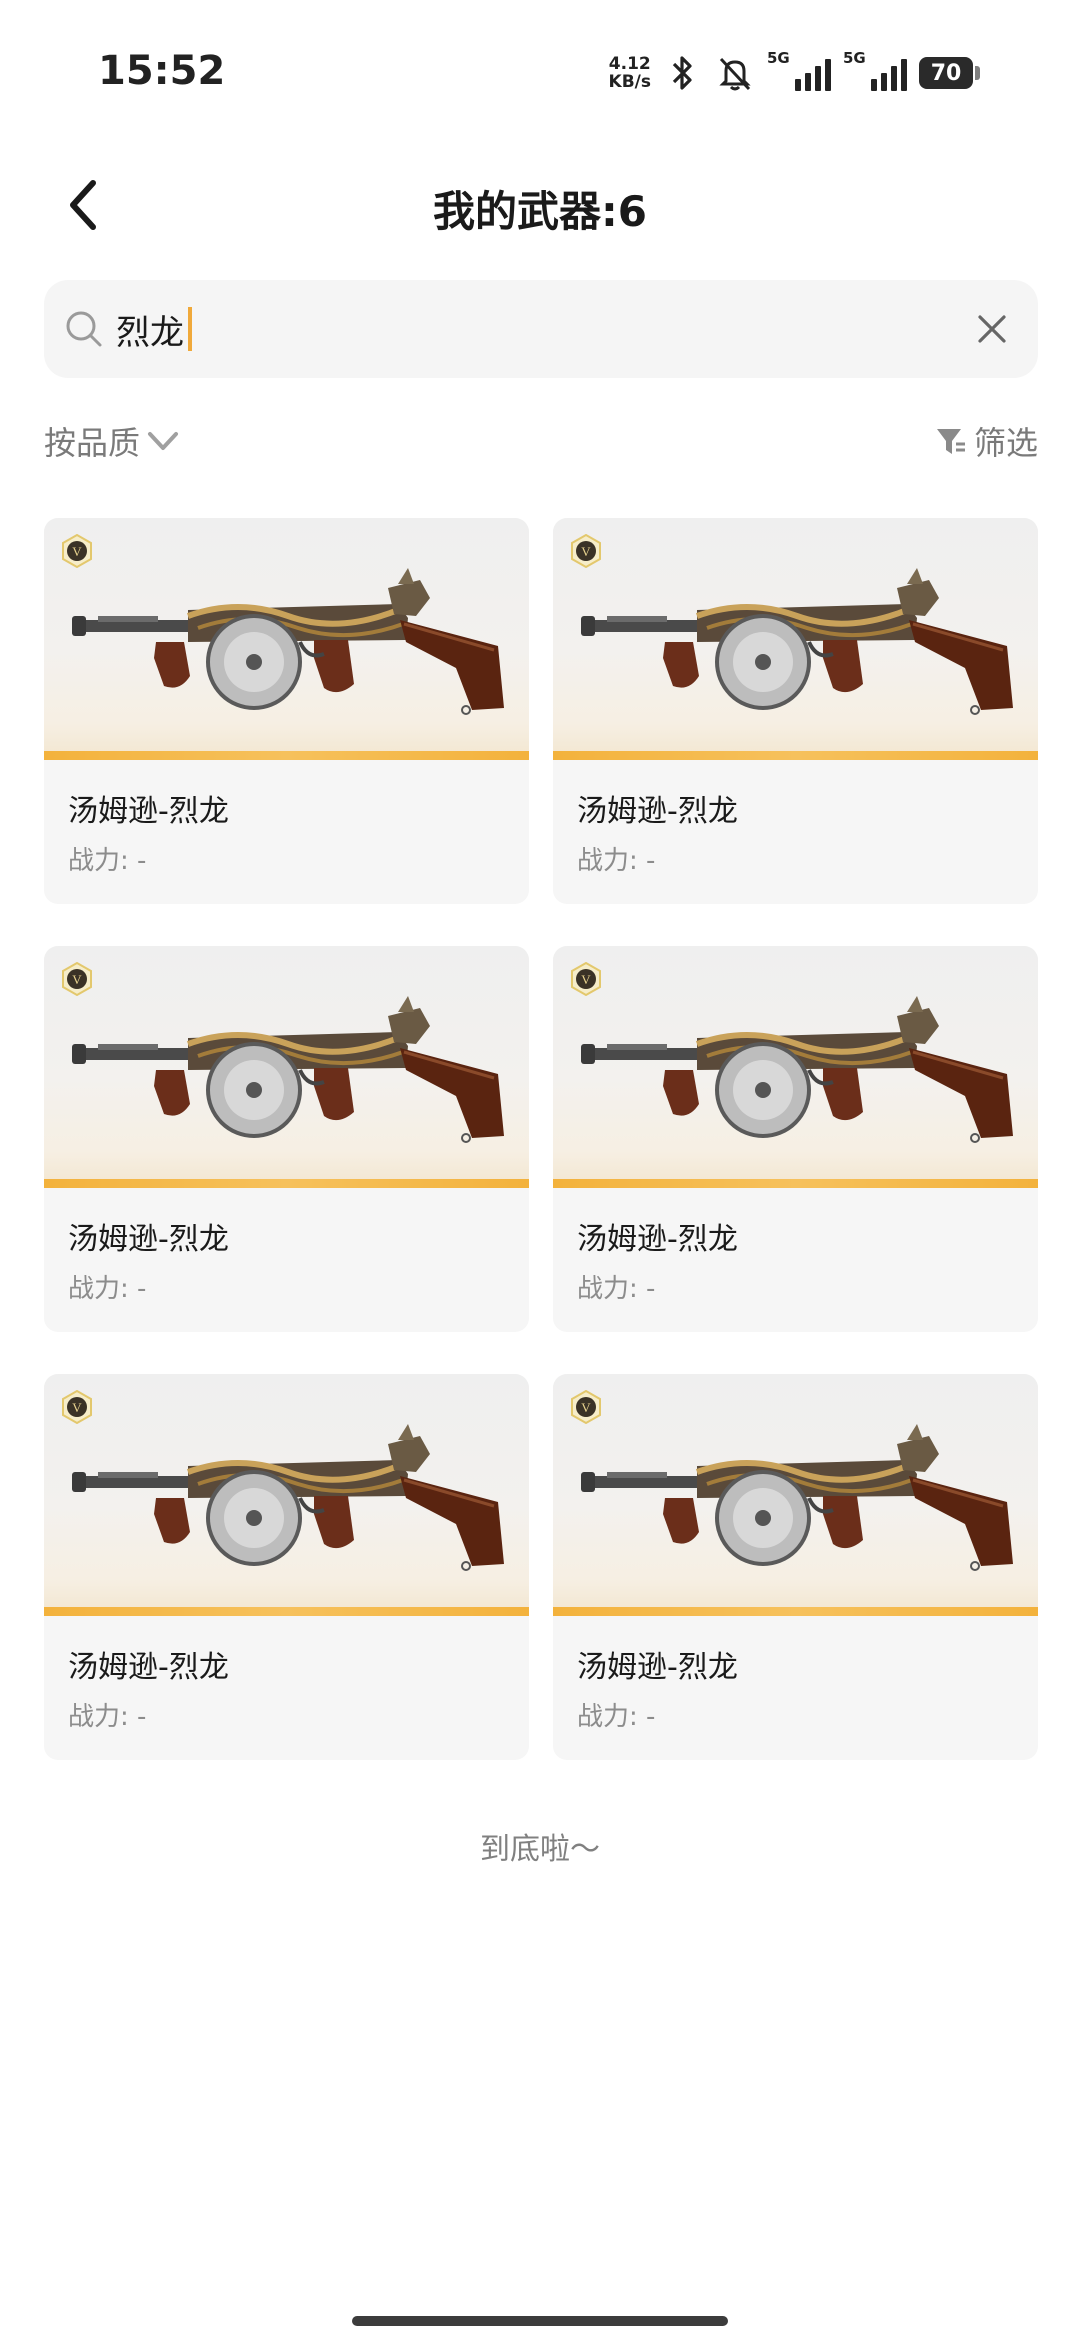 This screenshot has width=1080, height=2347. I want to click on home-indicator, so click(540, 2321).